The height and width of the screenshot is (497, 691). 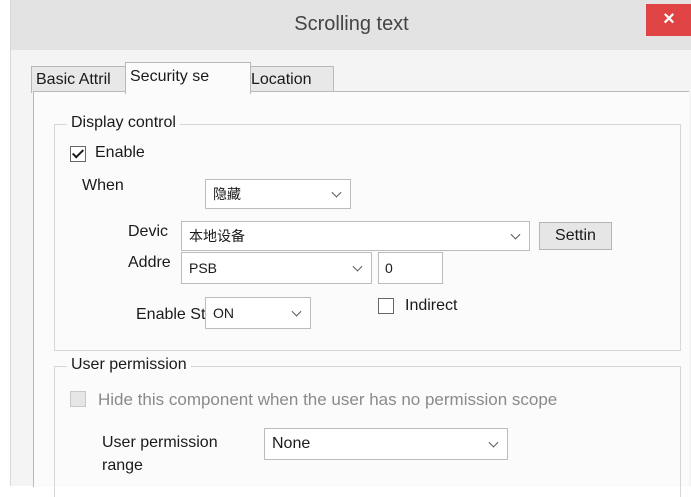 I want to click on title-bar: Scrolling text ×, so click(x=351, y=25).